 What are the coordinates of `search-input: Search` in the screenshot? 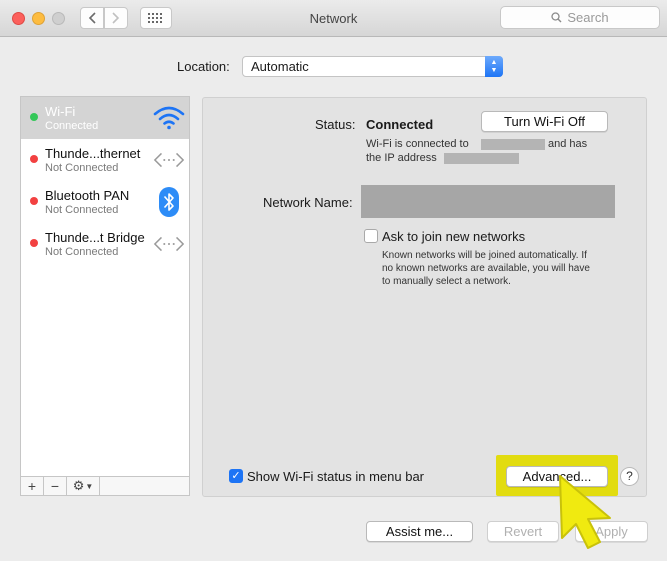 It's located at (580, 17).